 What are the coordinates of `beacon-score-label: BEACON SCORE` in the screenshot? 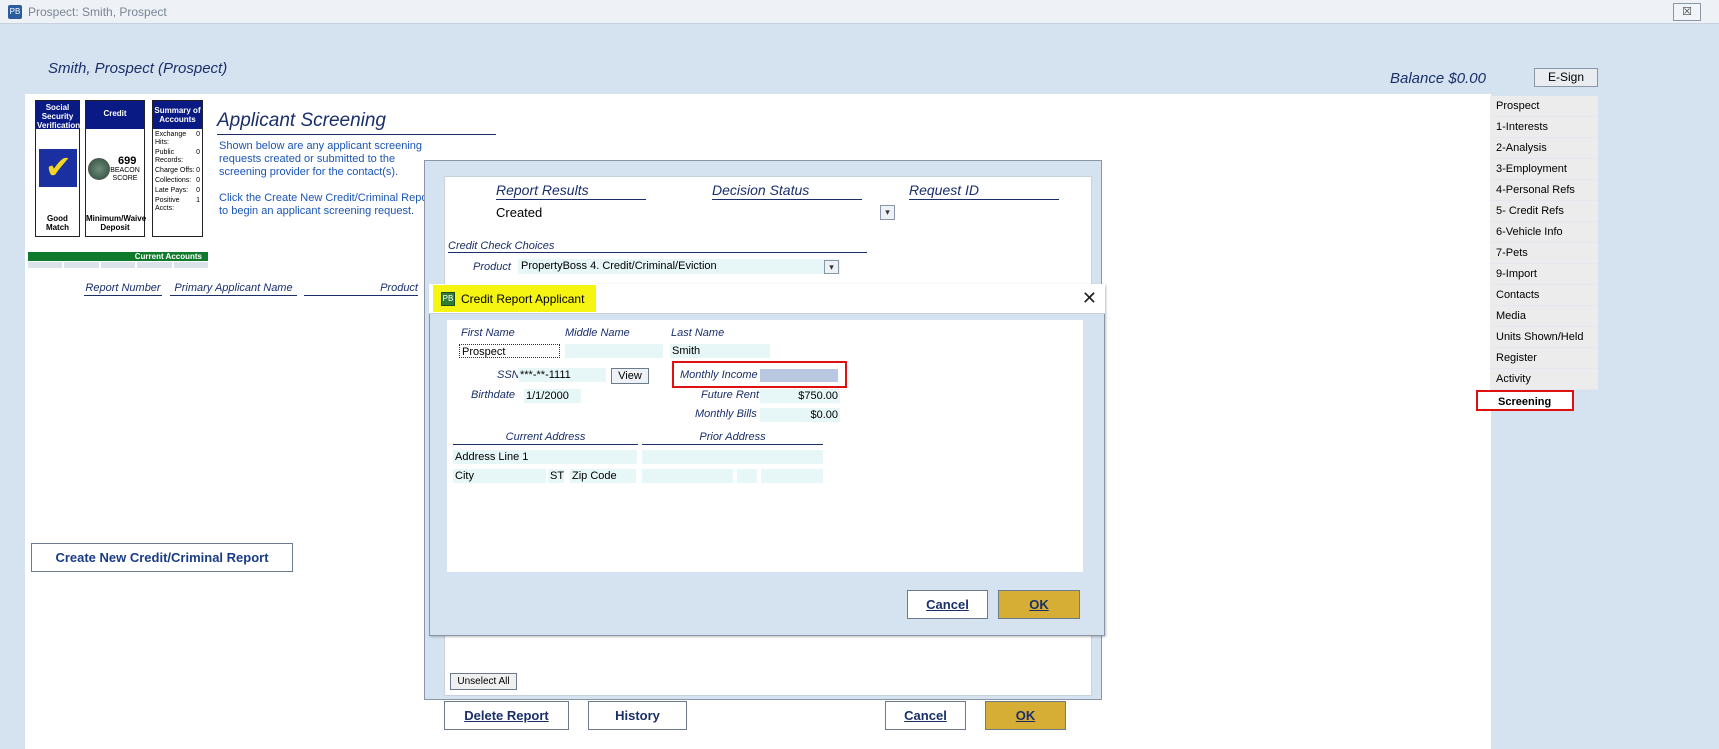 It's located at (125, 174).